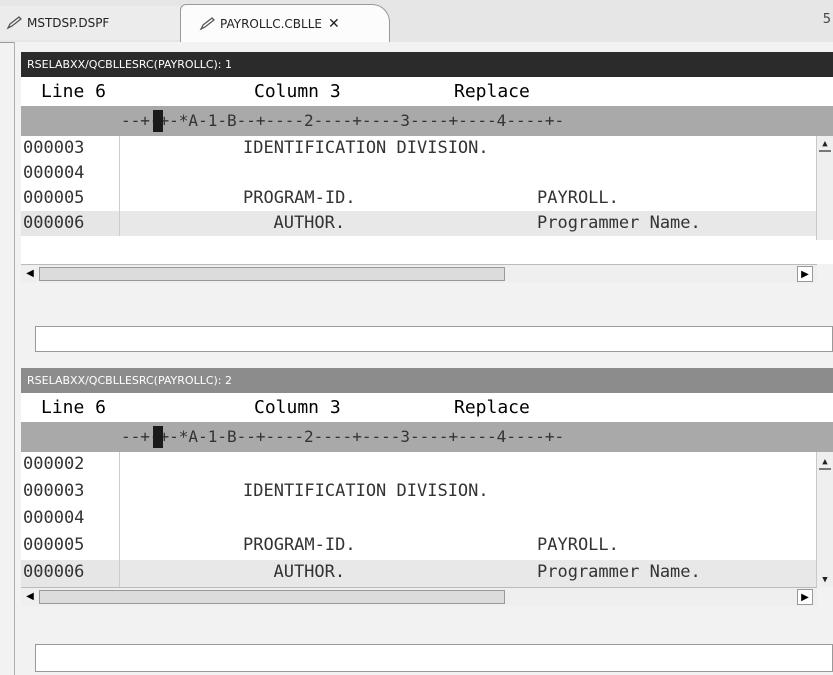  I want to click on pane-title: RSELABXX/QCBLLESRC(PAYROLLC): 2, so click(427, 380).